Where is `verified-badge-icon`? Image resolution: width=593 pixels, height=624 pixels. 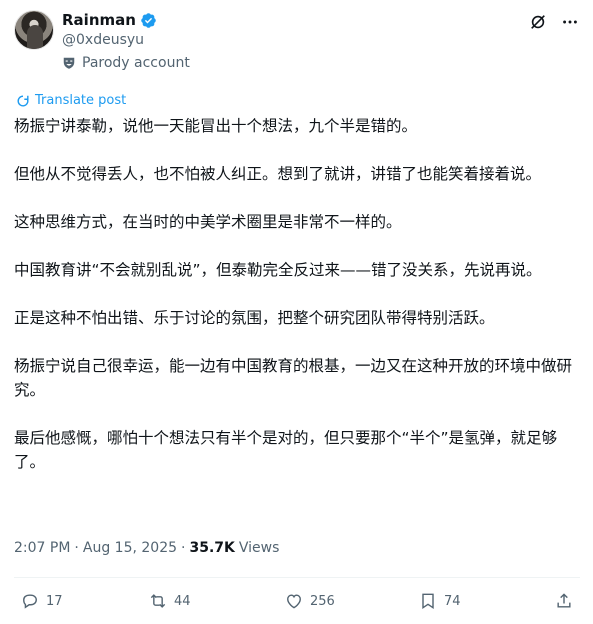
verified-badge-icon is located at coordinates (148, 20).